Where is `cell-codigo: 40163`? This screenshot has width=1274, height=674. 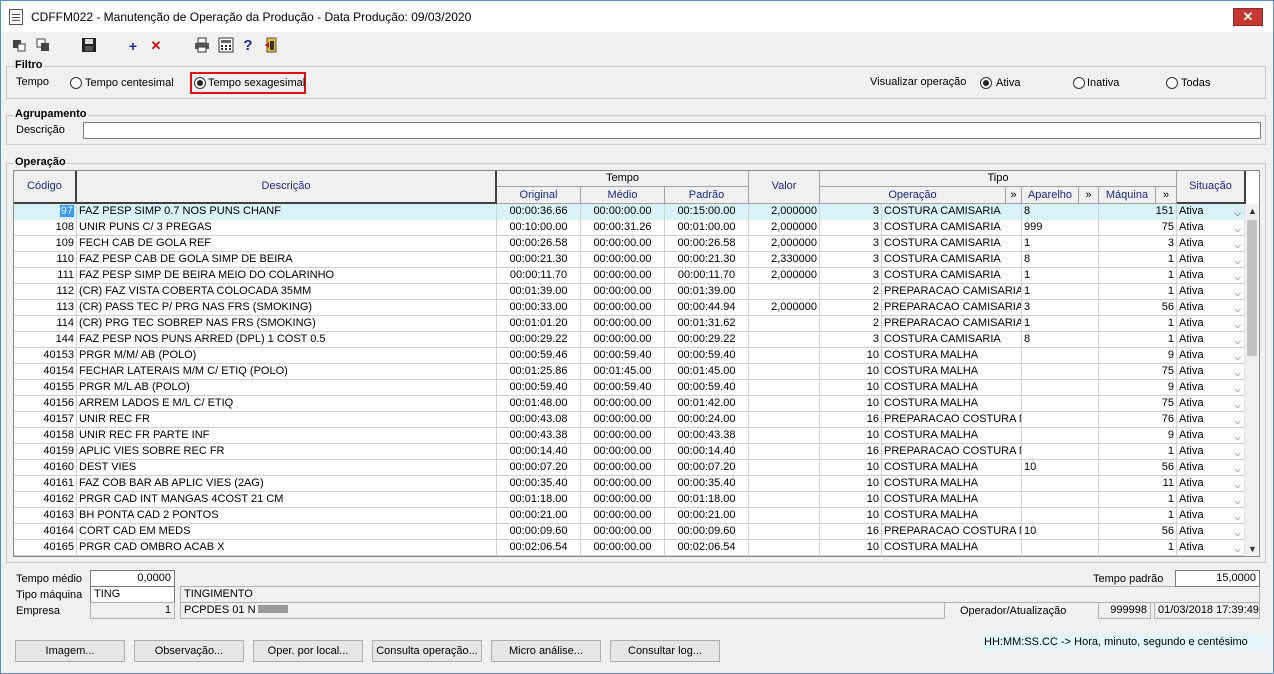
cell-codigo: 40163 is located at coordinates (45, 516).